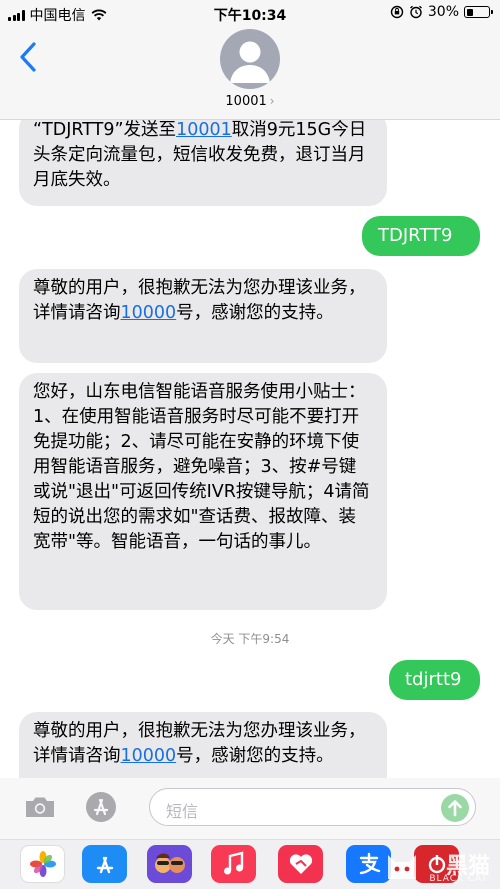 The image size is (500, 889). I want to click on rotation-lock-icon, so click(397, 12).